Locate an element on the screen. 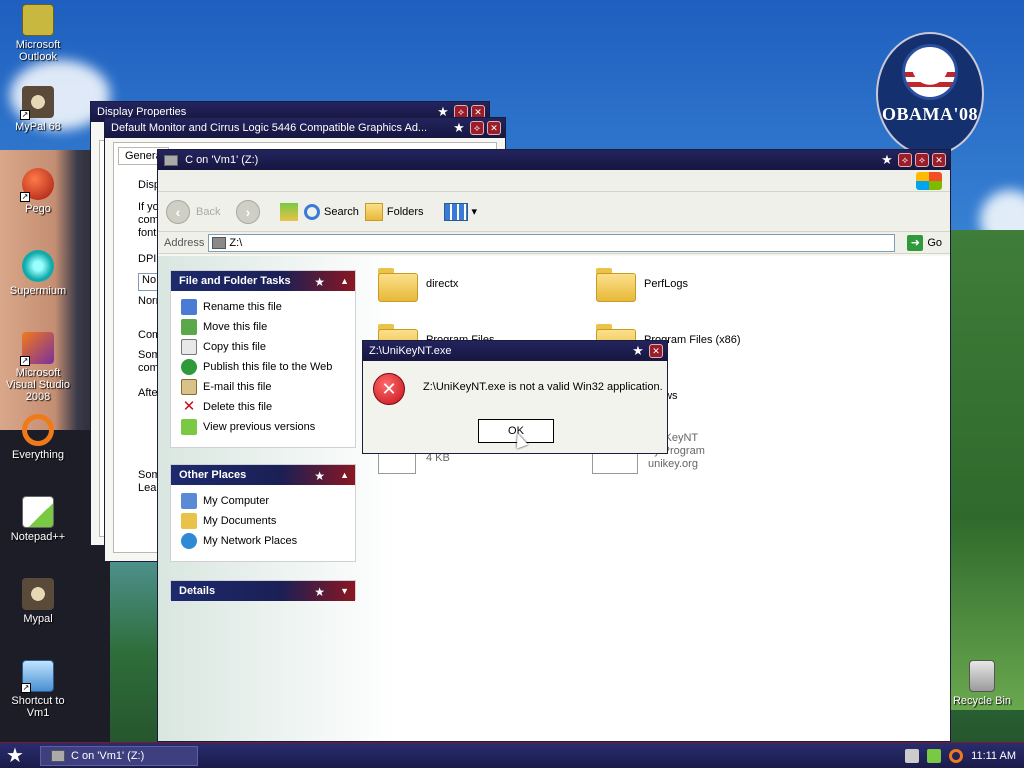 This screenshot has height=768, width=1024. fragment: DPI is located at coordinates (147, 259).